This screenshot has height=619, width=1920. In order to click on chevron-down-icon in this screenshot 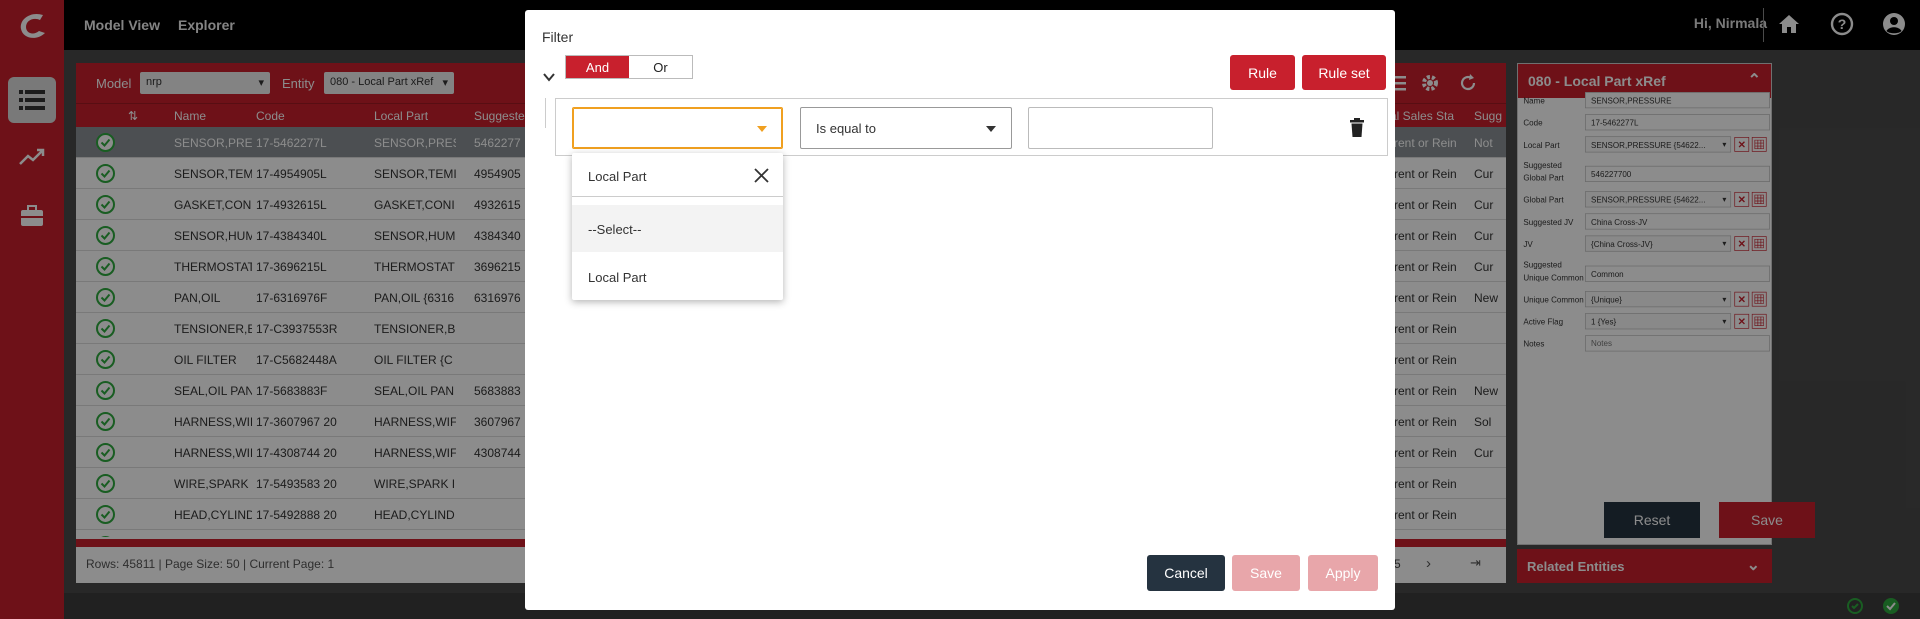, I will do `click(549, 77)`.